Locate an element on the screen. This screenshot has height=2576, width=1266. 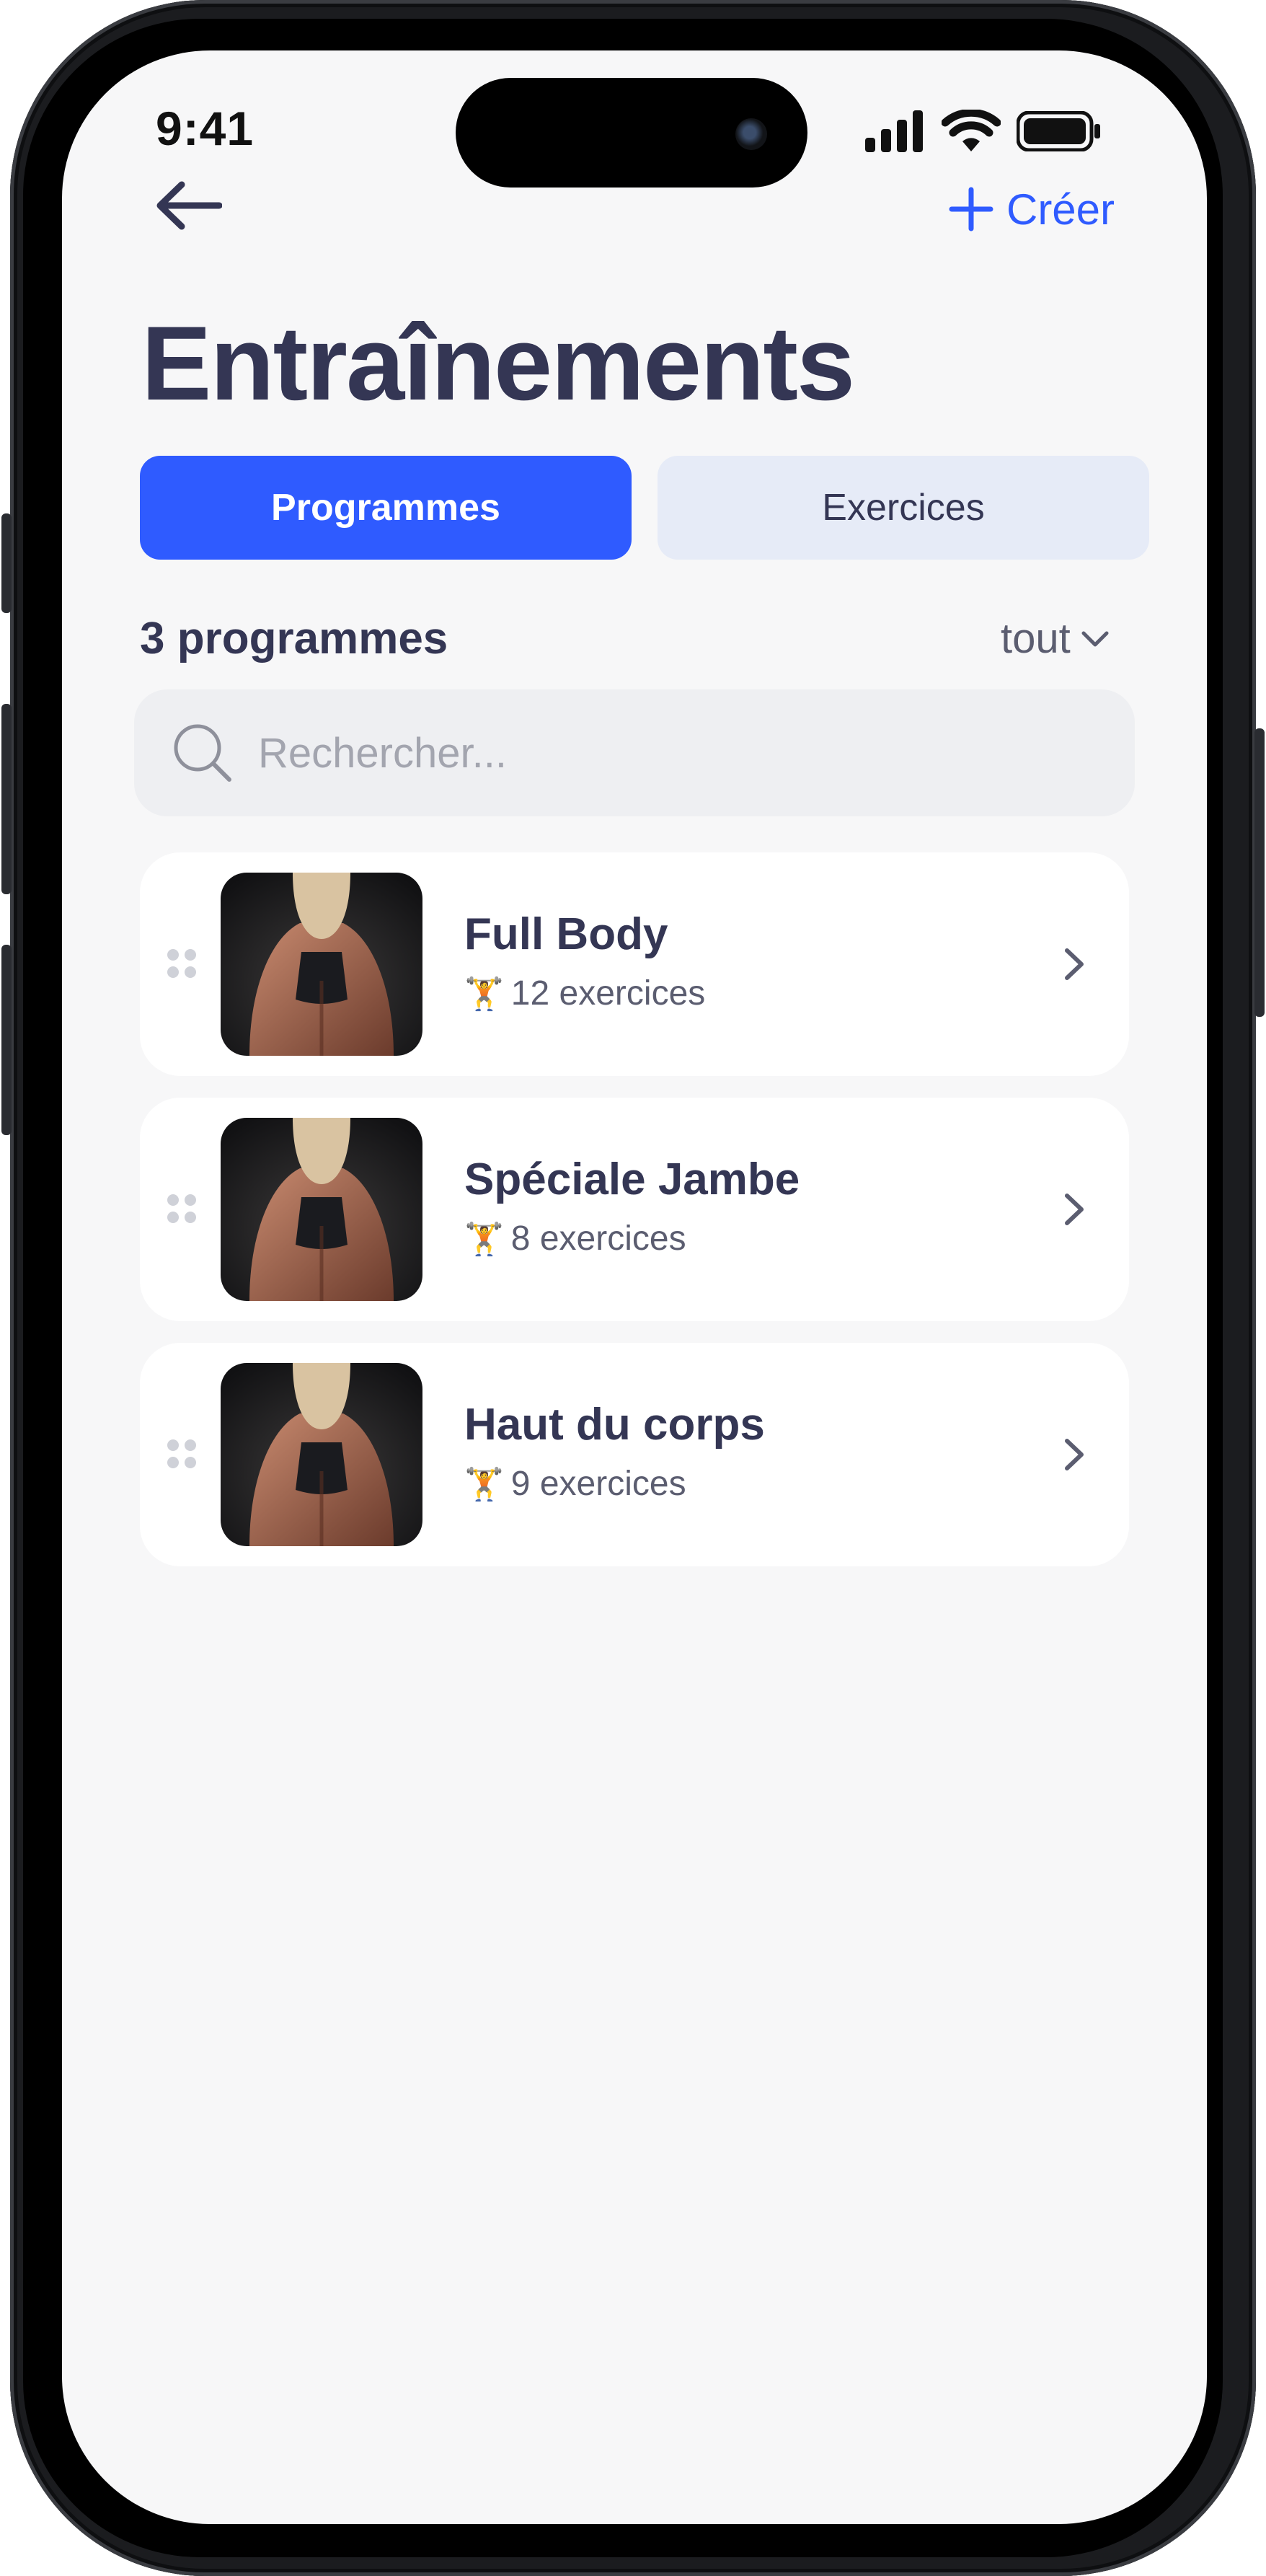
tab-label: Exercices is located at coordinates (903, 508).